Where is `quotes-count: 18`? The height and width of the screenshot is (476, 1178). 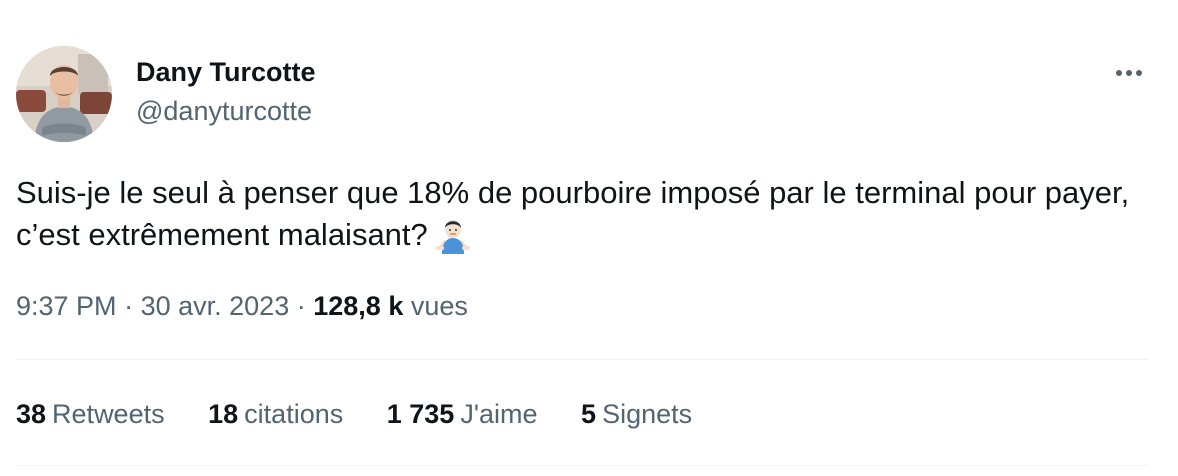 quotes-count: 18 is located at coordinates (223, 414).